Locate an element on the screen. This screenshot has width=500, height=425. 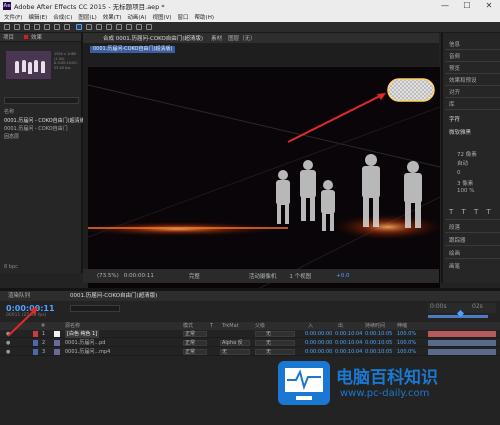
app-logo-icon: Ae is located at coordinates (7, 6).